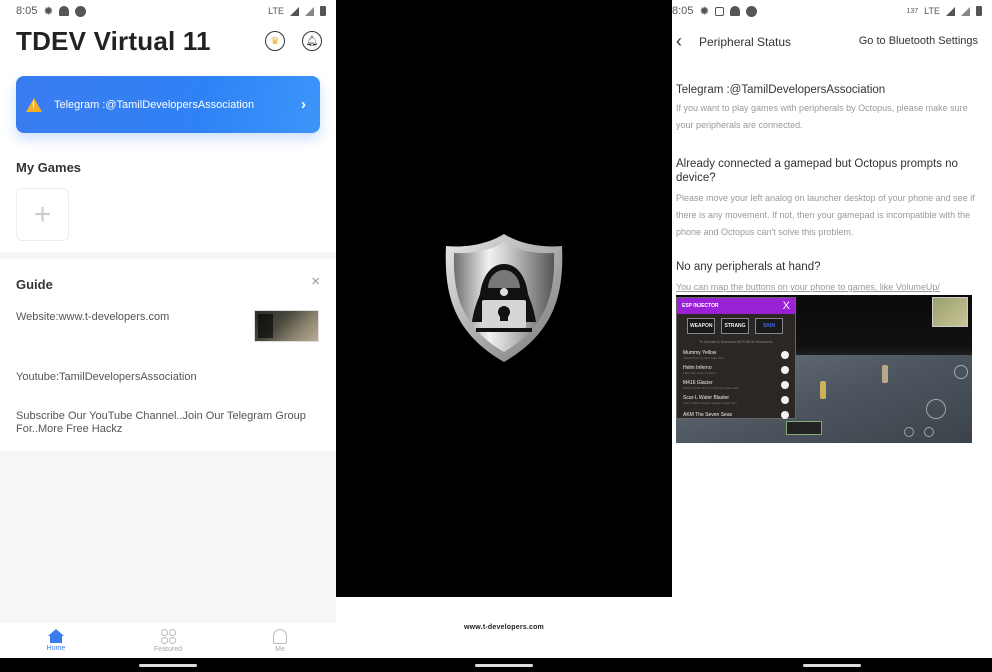  I want to click on esp-option-sub: Scar-L Water Blaster Weapon Fake Skin, so click(710, 402).